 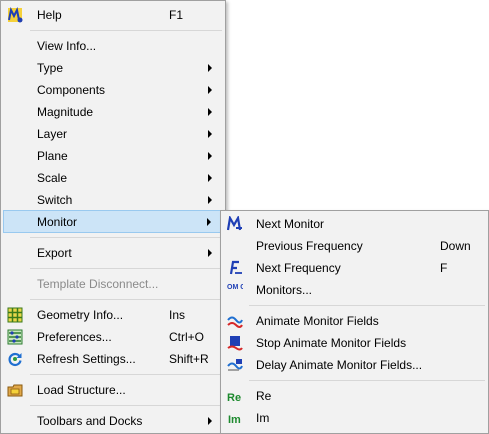 I want to click on geometry-grid-icon, so click(x=15, y=315).